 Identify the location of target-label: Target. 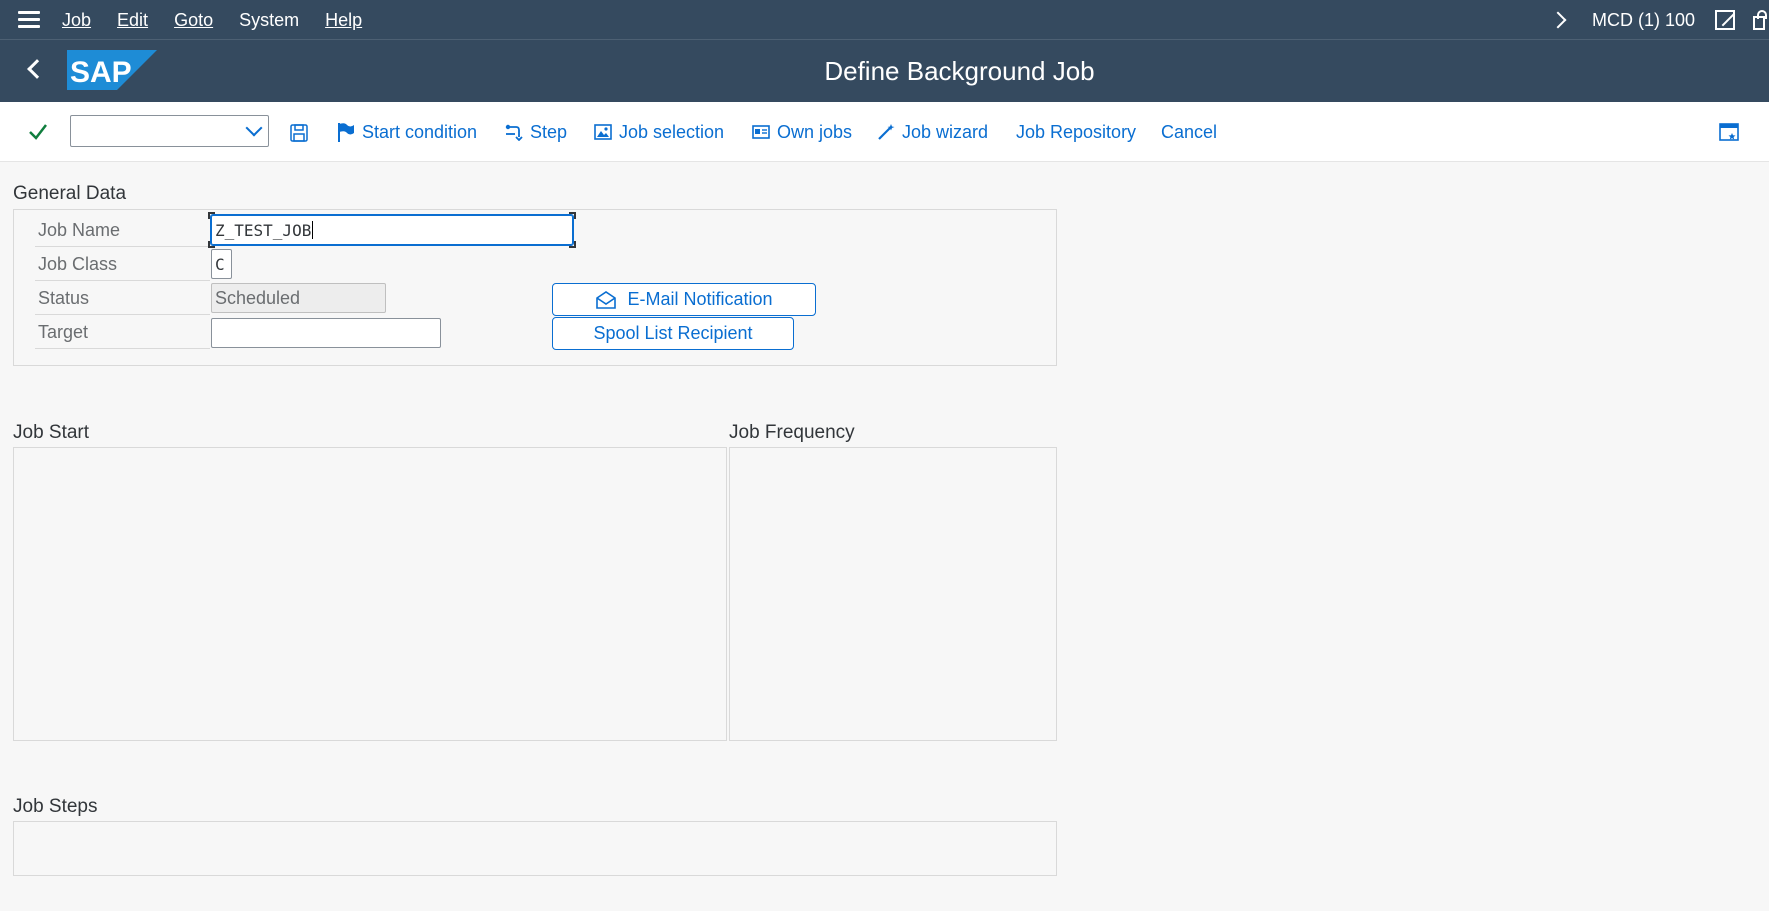
(122, 332).